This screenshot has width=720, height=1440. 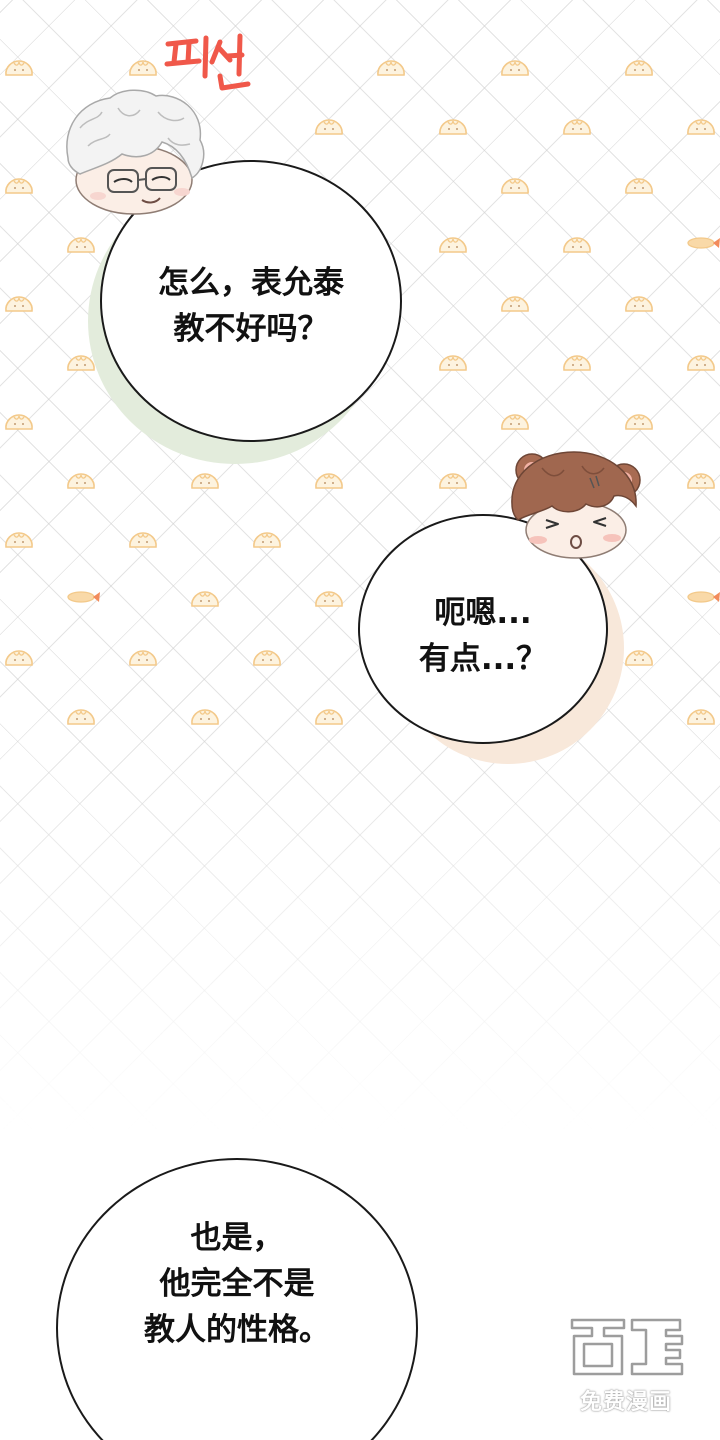 I want to click on watermark-logo: 画涯, so click(x=626, y=1345).